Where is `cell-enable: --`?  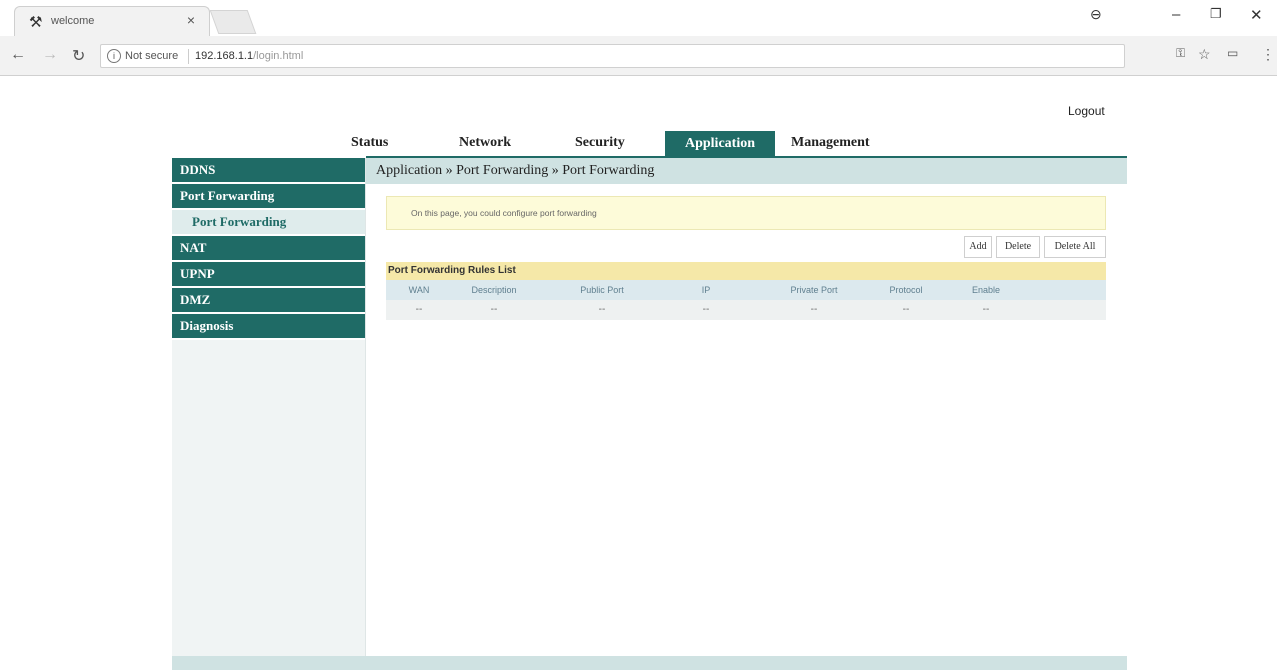
cell-enable: -- is located at coordinates (986, 309).